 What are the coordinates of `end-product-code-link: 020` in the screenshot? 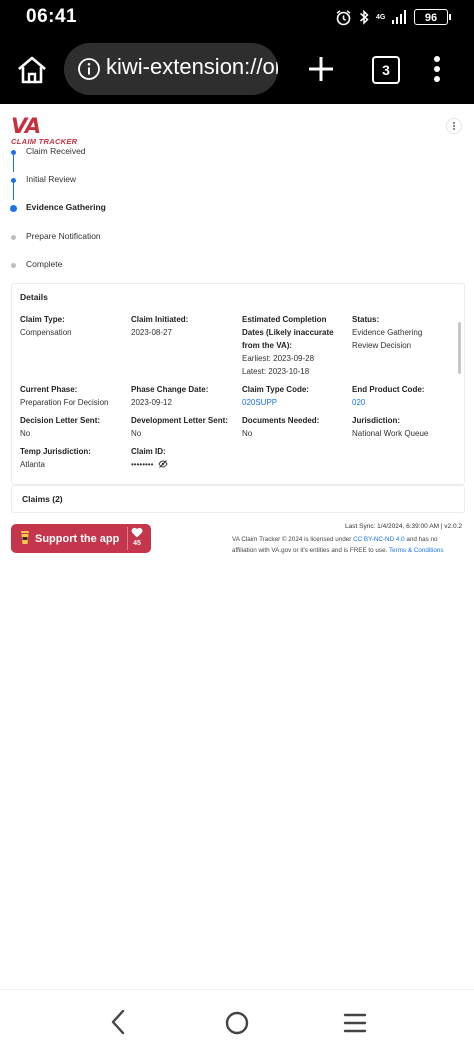 It's located at (406, 402).